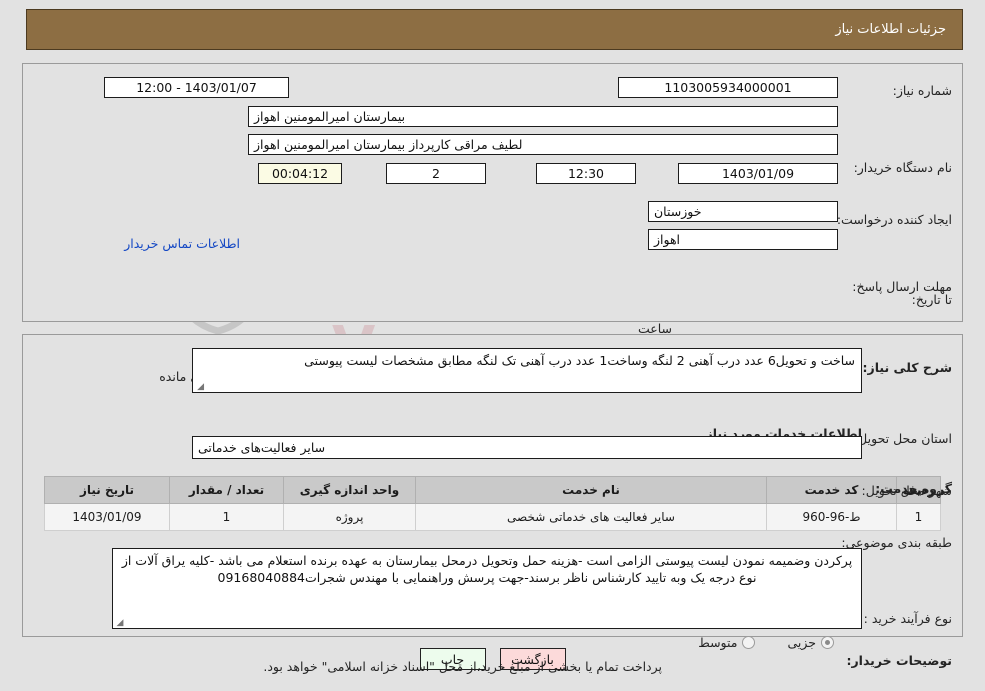 The image size is (985, 691). Describe the element at coordinates (743, 239) in the screenshot. I see `city-value: اهواز` at that location.